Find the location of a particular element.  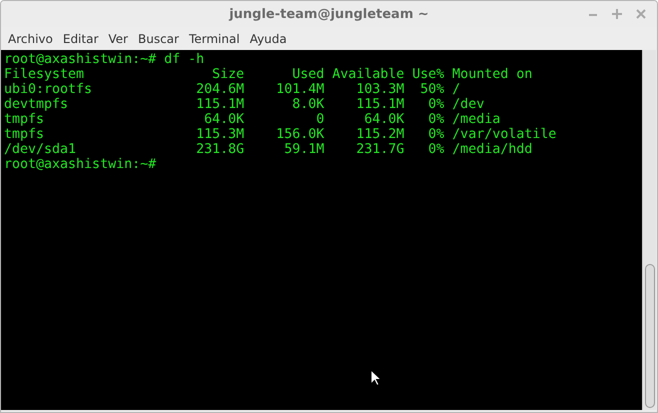

terminal-line: root@axashistwin:~# is located at coordinates (81, 164).